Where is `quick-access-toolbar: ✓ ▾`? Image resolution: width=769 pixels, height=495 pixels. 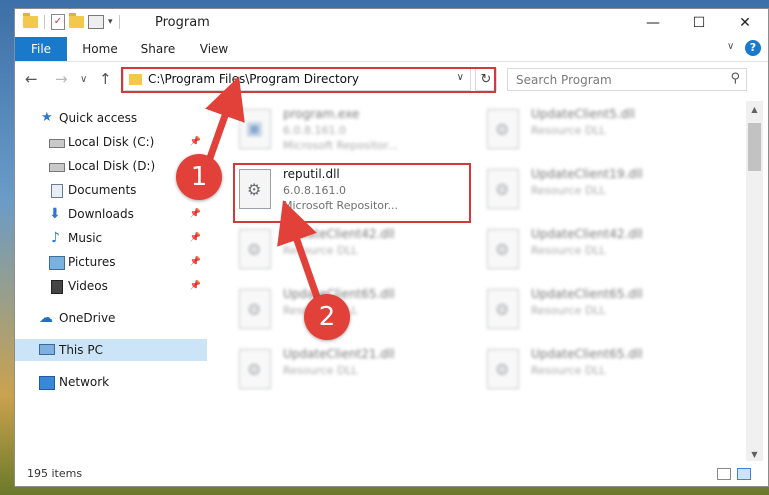
quick-access-toolbar: ✓ ▾ is located at coordinates (72, 21).